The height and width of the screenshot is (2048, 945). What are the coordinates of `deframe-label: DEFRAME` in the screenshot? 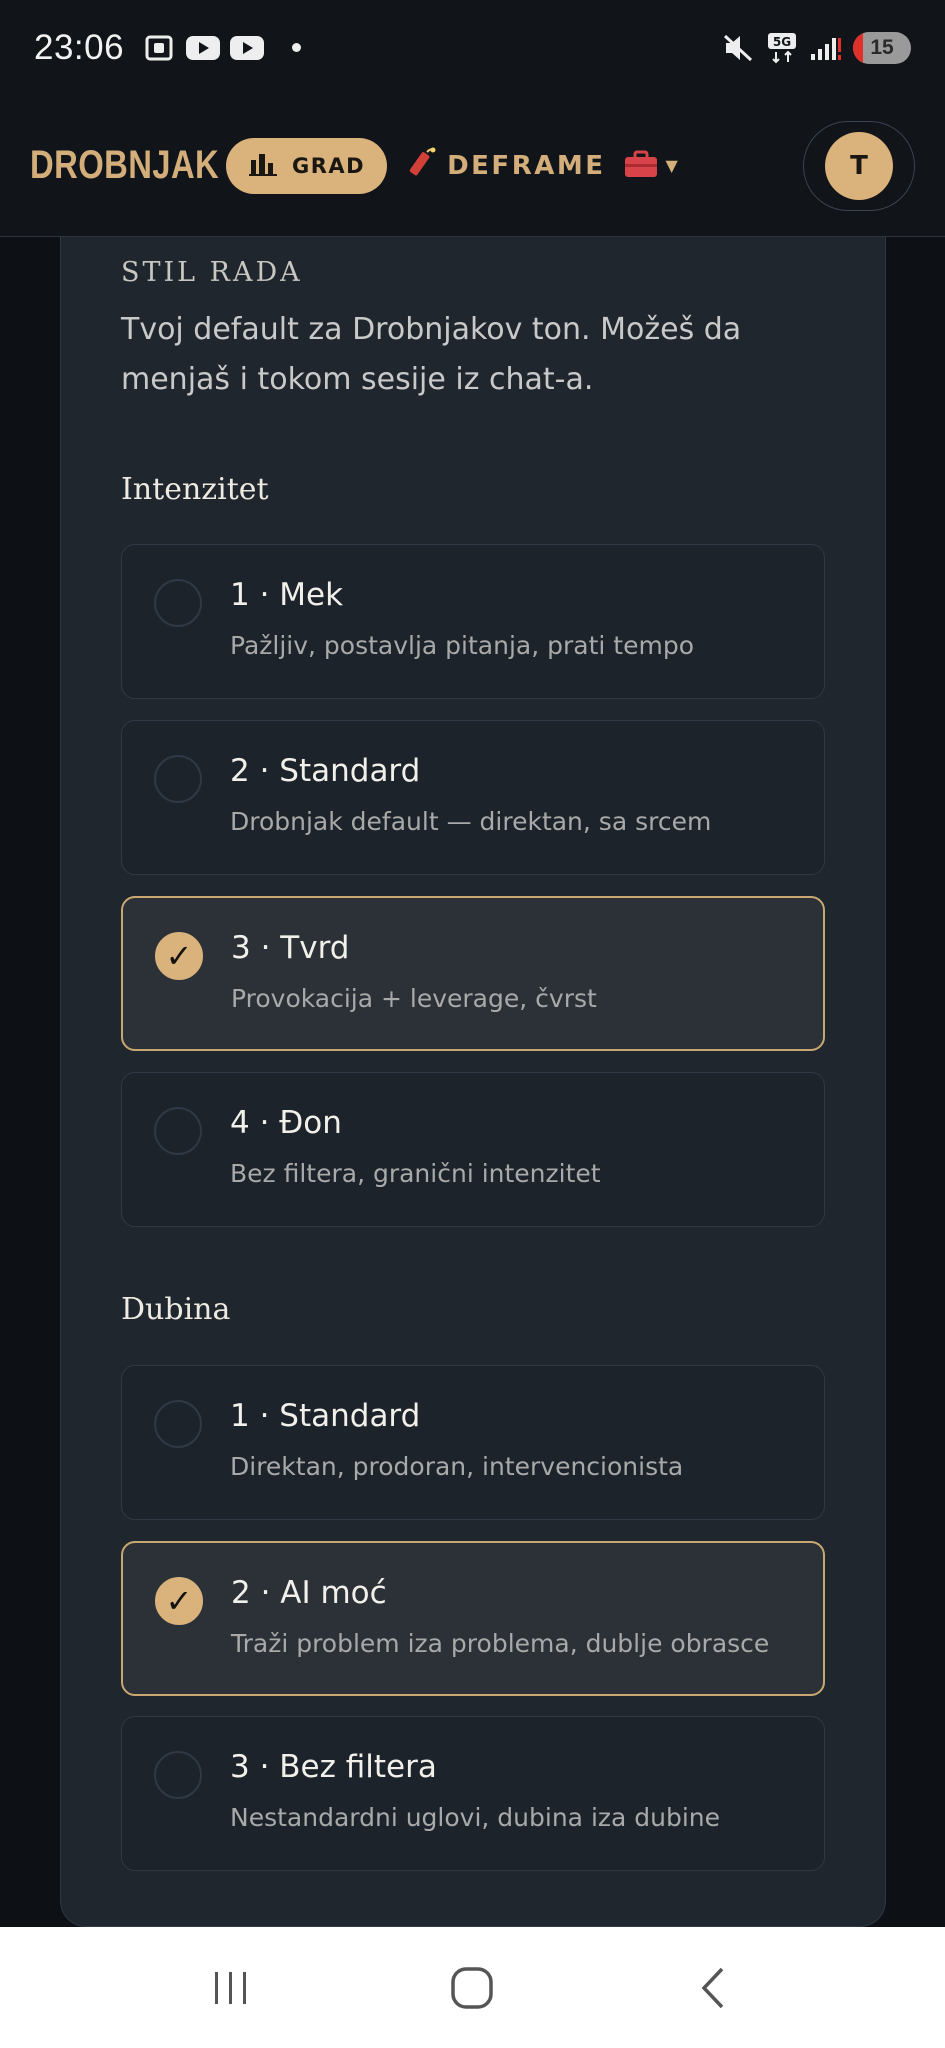 It's located at (526, 165).